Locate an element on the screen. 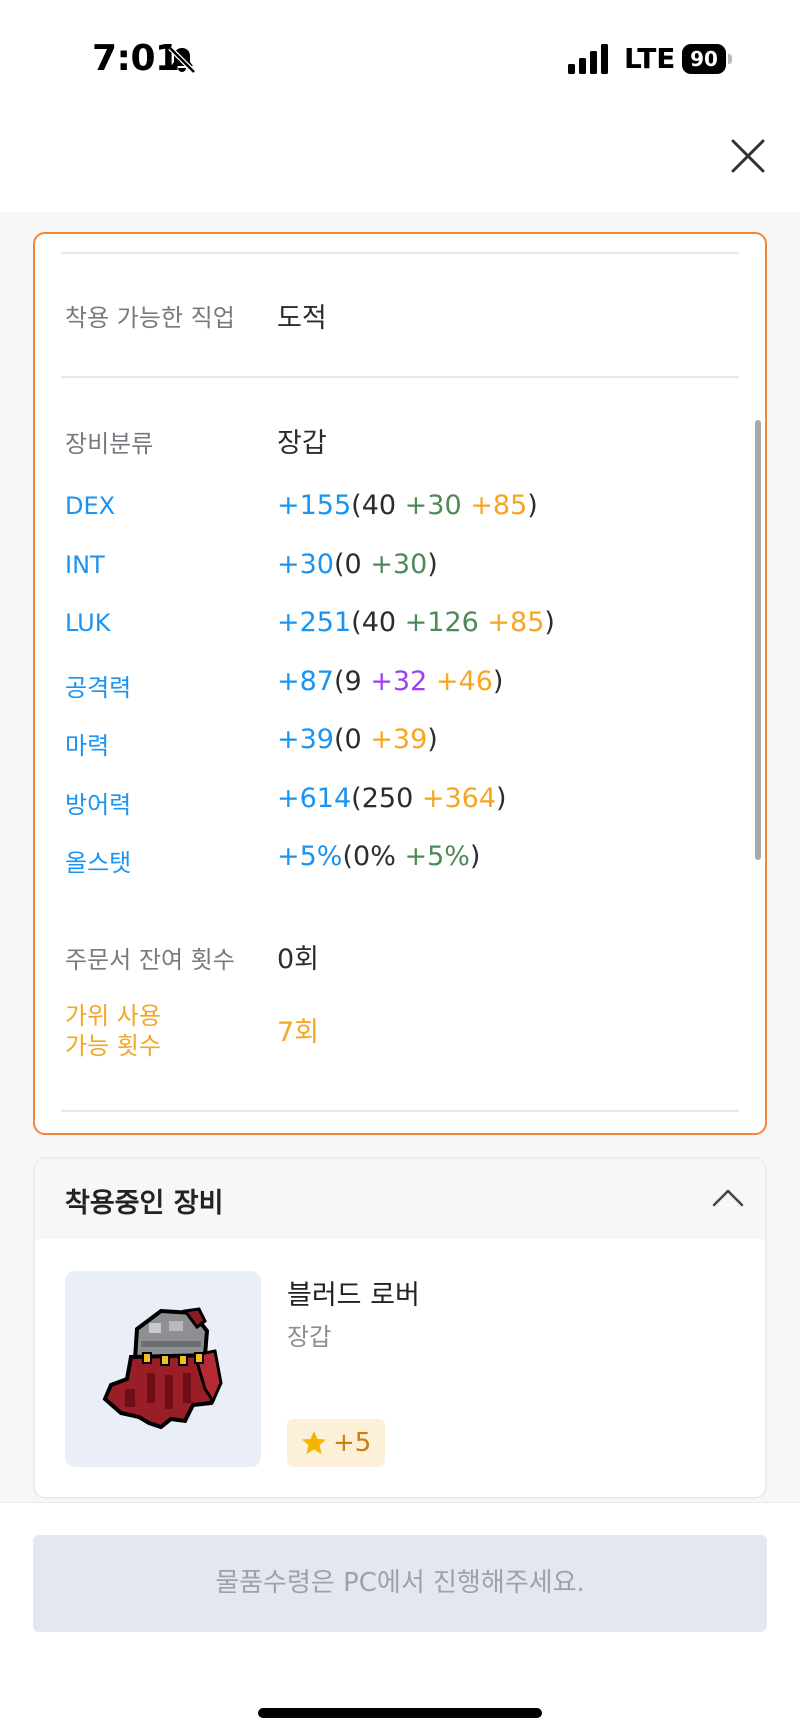 Image resolution: width=800 pixels, height=1734 pixels. stat-base: 9 is located at coordinates (353, 681).